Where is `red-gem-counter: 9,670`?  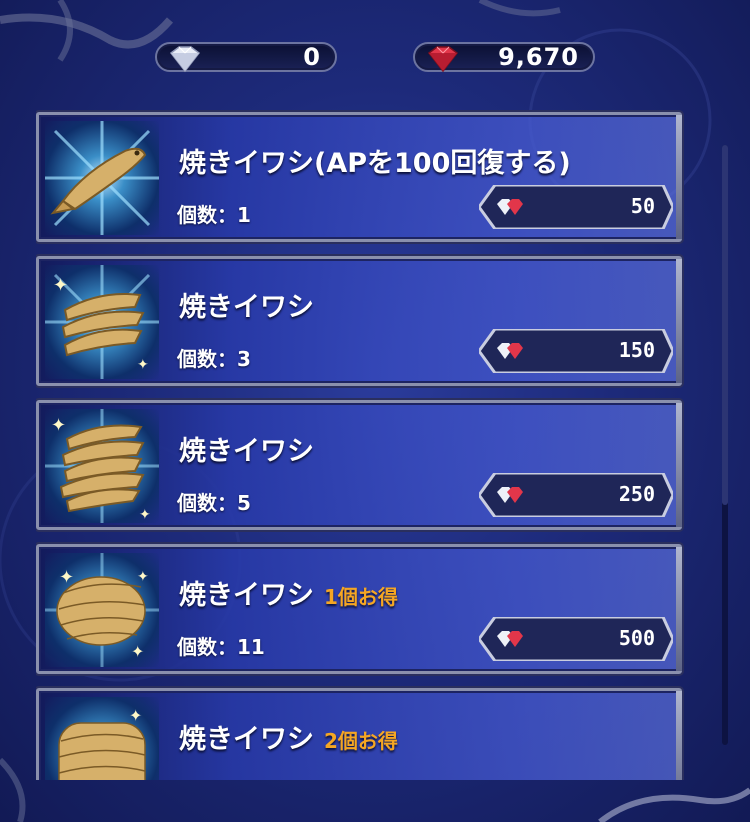
red-gem-counter: 9,670 is located at coordinates (504, 57).